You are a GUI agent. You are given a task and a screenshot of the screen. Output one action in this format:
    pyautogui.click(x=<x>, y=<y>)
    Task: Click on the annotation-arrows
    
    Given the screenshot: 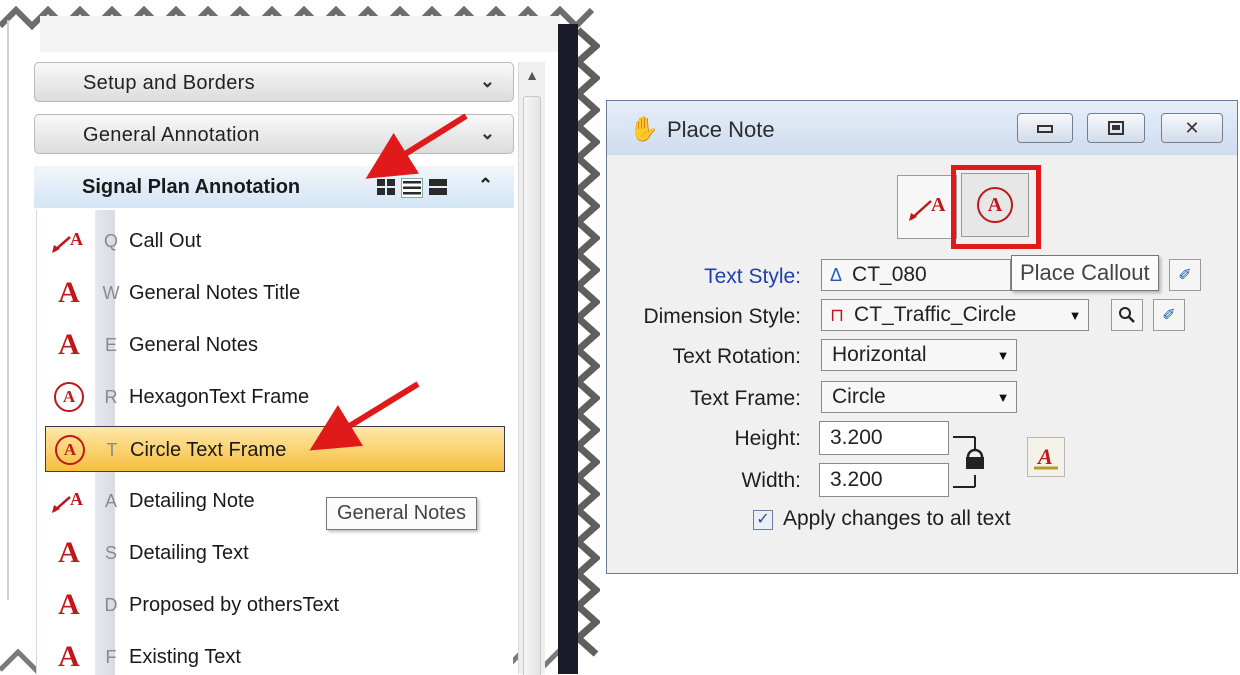 What is the action you would take?
    pyautogui.click(x=388, y=282)
    